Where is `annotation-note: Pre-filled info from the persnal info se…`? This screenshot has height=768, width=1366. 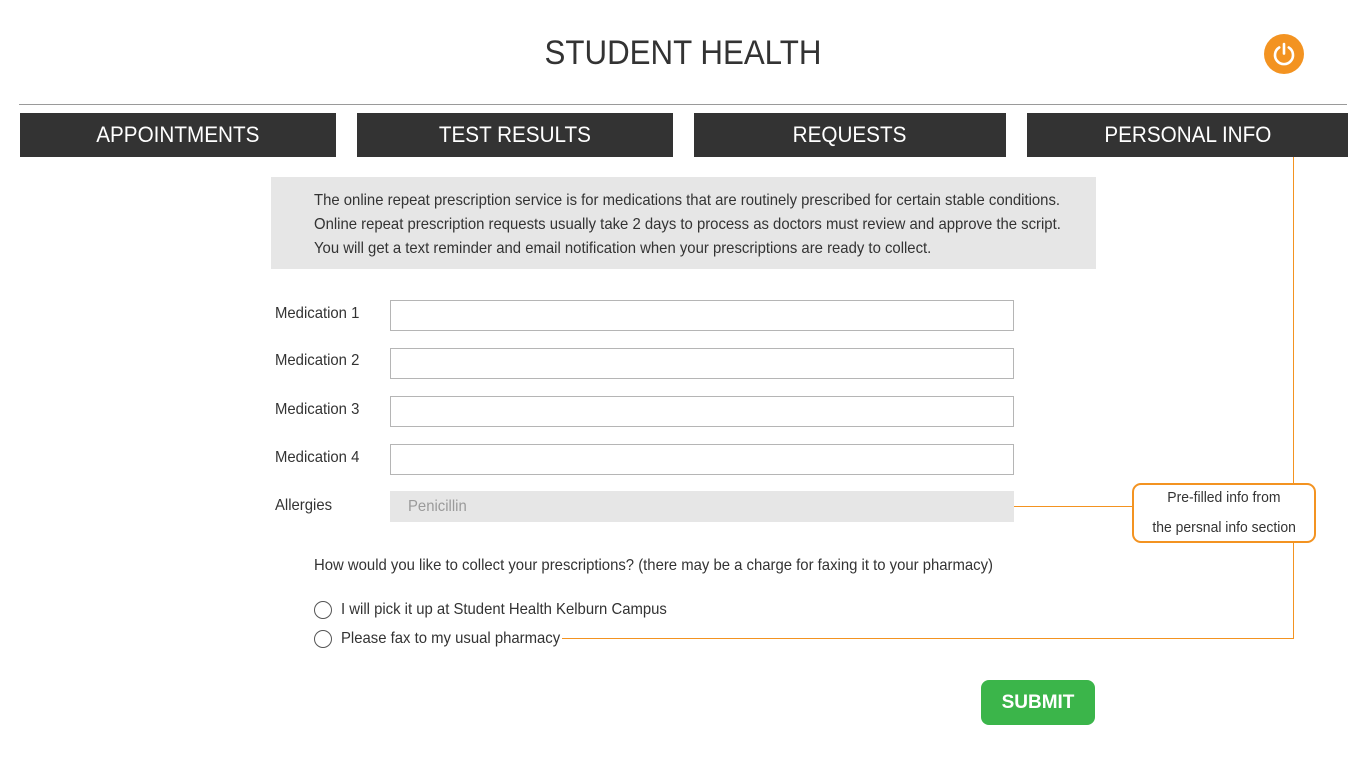
annotation-note: Pre-filled info from the persnal info se… is located at coordinates (1224, 513).